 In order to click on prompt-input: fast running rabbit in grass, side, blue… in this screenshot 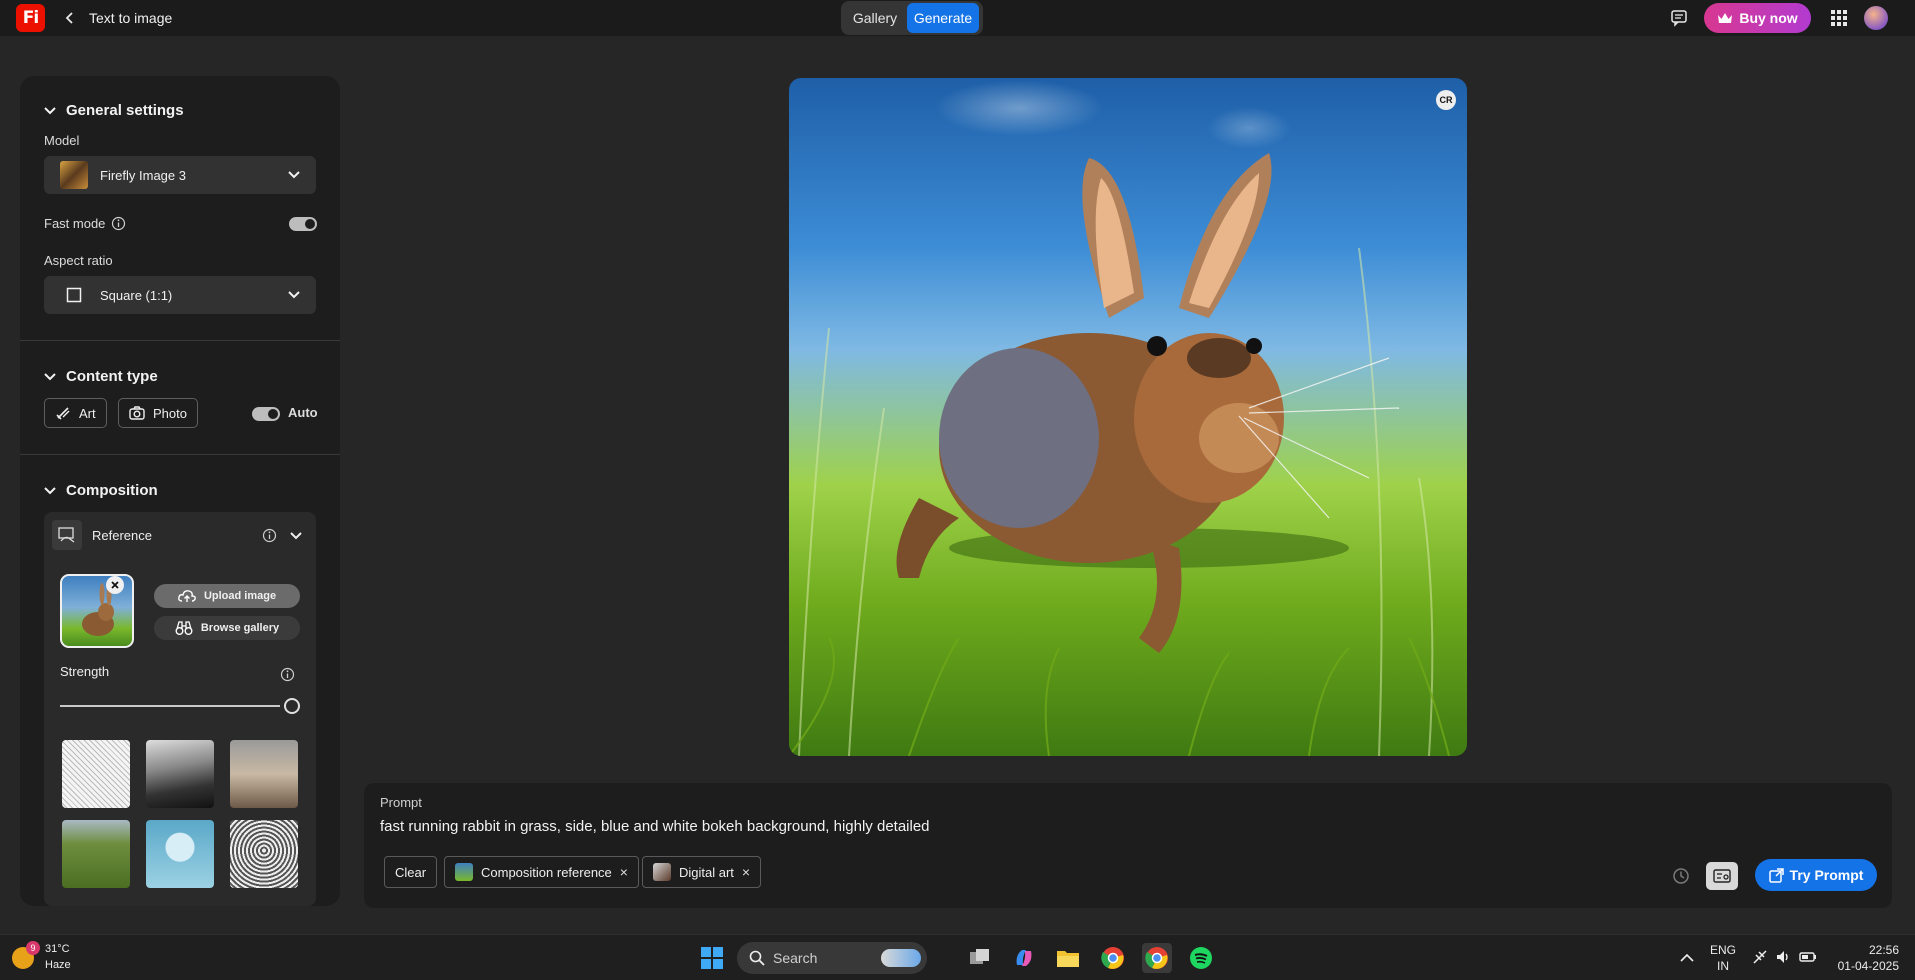, I will do `click(655, 826)`.